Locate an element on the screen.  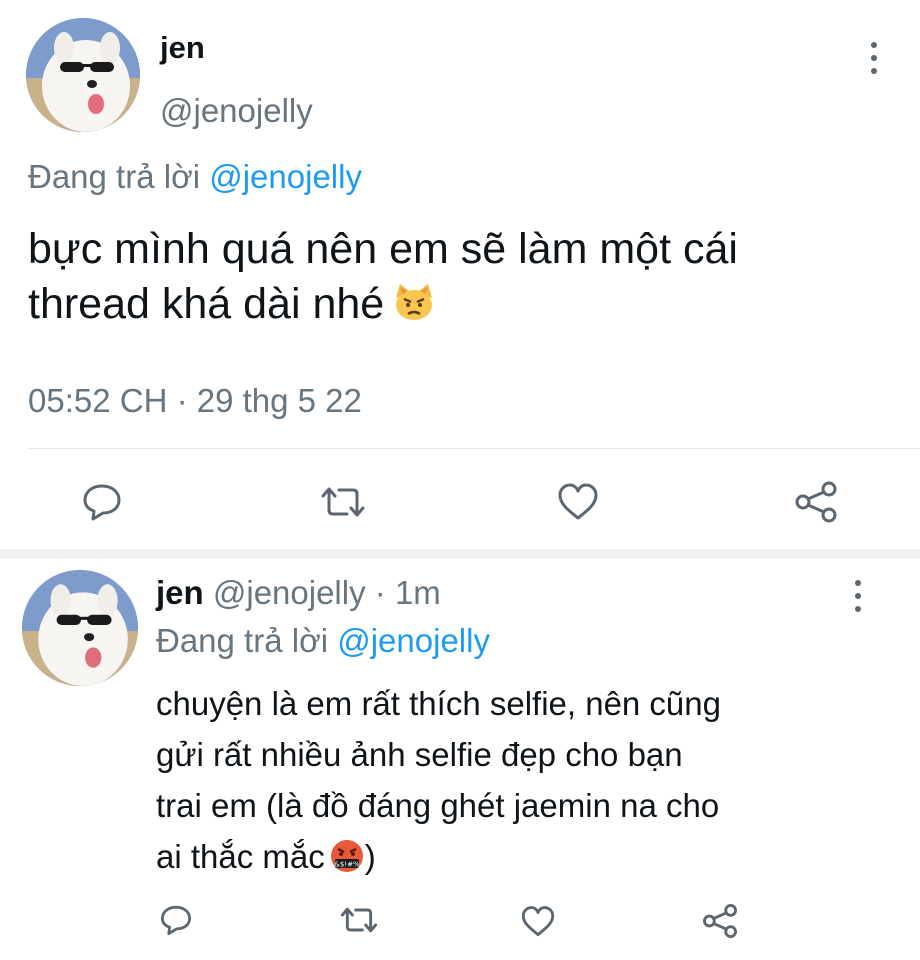
replying-to-link: @jenojelly is located at coordinates (285, 176).